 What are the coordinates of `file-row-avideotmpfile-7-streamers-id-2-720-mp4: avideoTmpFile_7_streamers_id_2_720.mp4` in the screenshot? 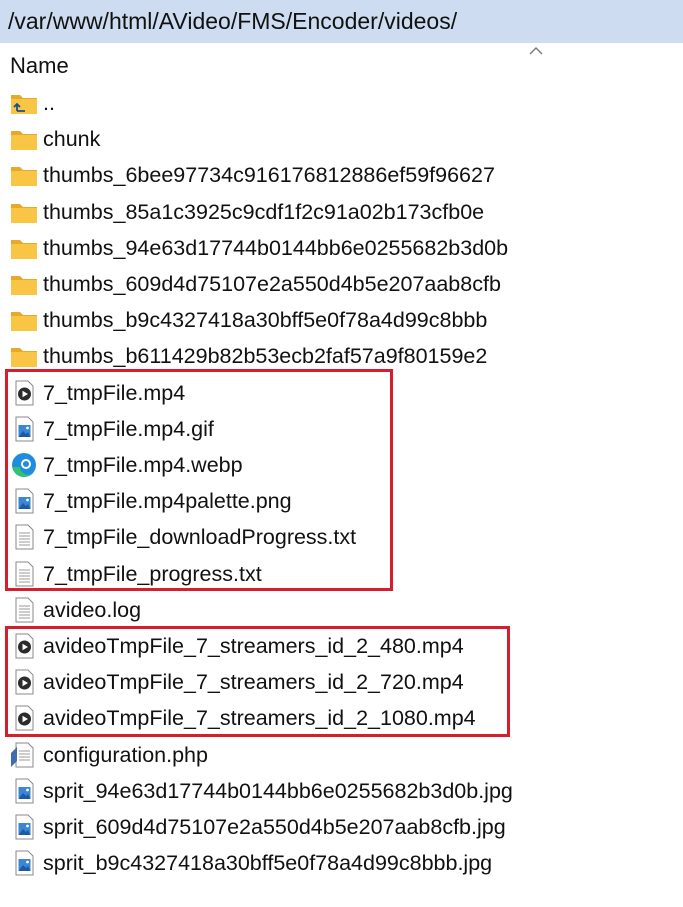 It's located at (341, 682).